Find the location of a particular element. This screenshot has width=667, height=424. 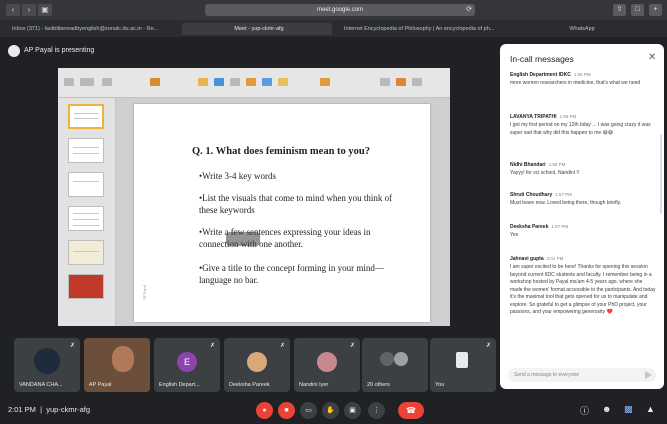

activities-icon: ▲ is located at coordinates (650, 409).